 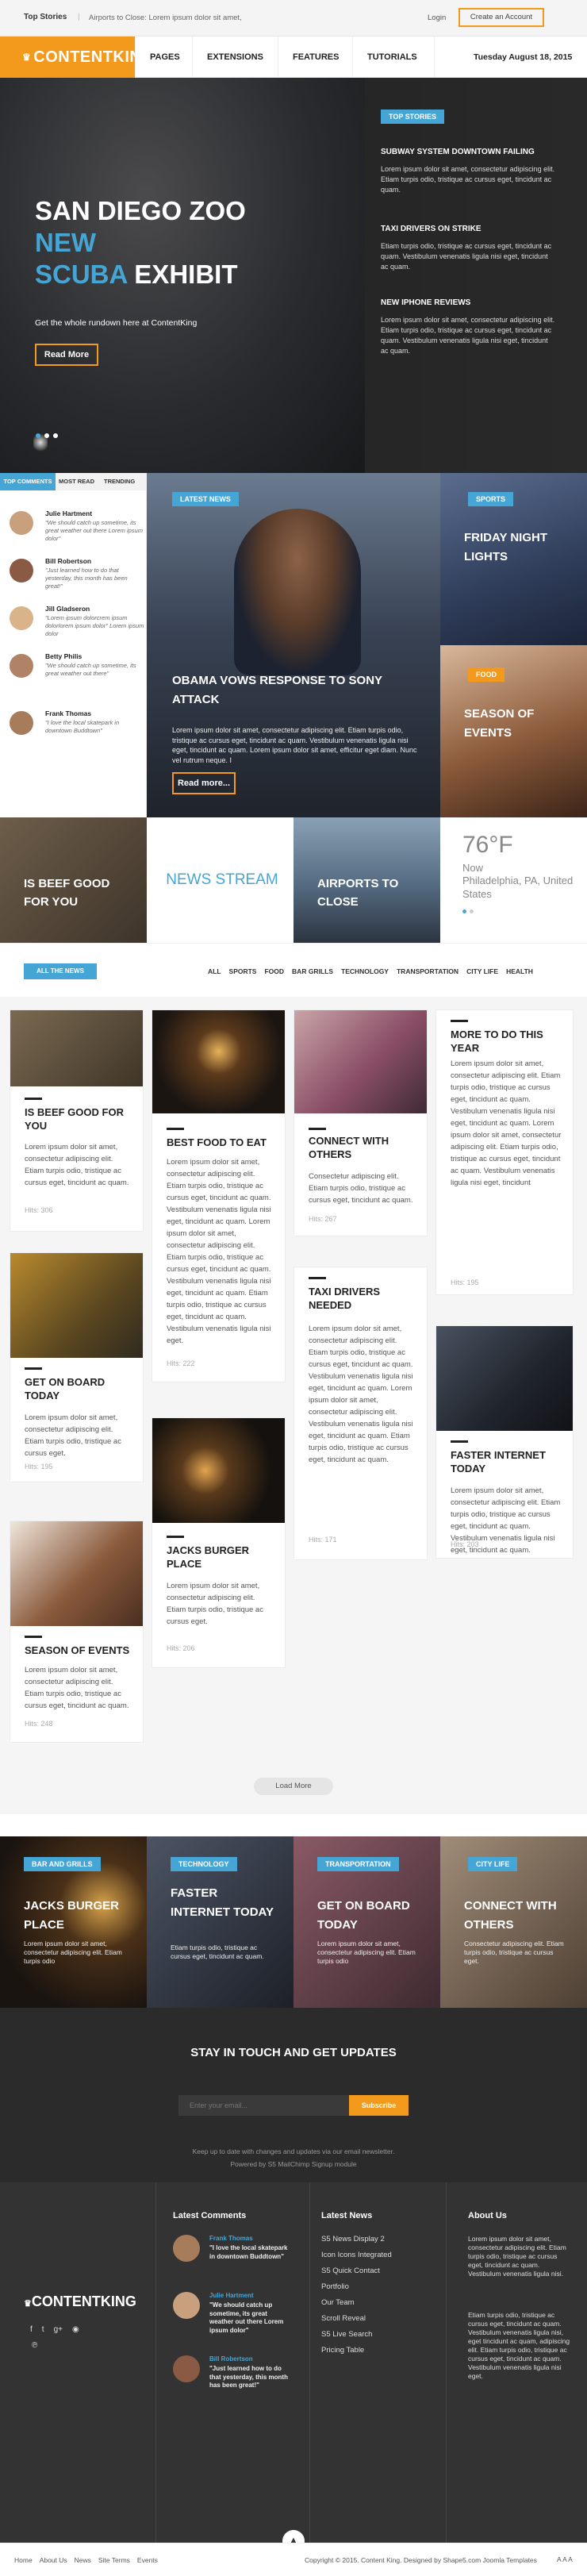 I want to click on tab-top-comments: TOP COMMENTS, so click(x=28, y=482).